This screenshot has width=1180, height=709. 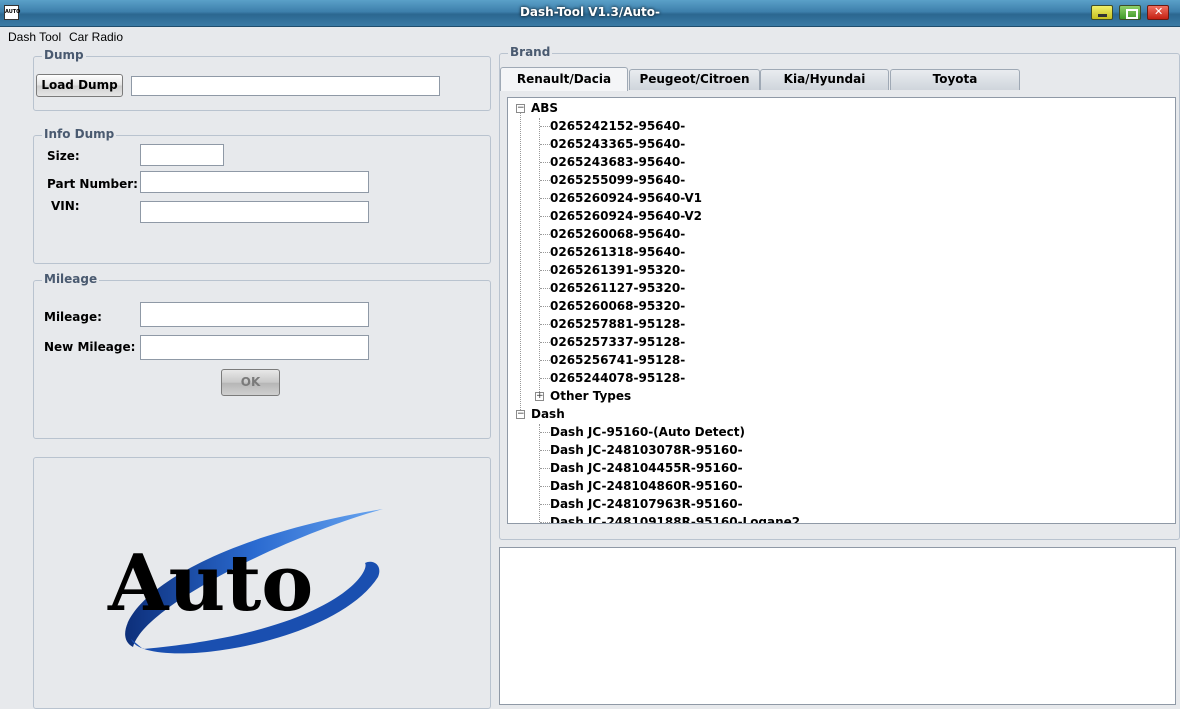 I want to click on tree-item: Dash JC-248104860R-95160-, so click(x=646, y=486).